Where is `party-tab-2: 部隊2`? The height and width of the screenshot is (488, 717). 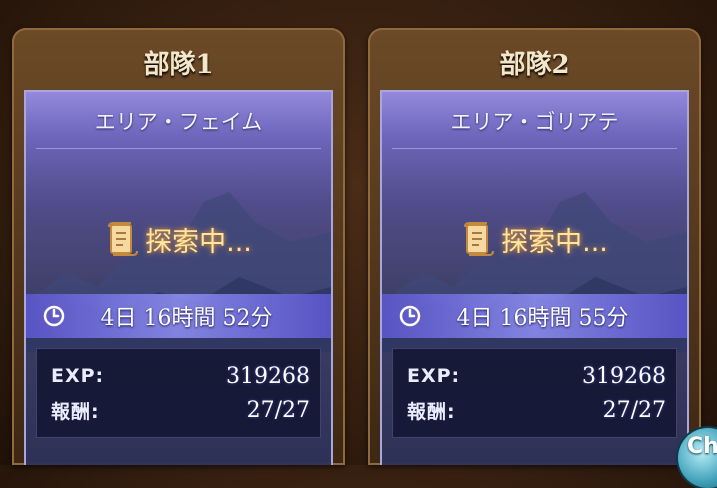 party-tab-2: 部隊2 is located at coordinates (534, 62).